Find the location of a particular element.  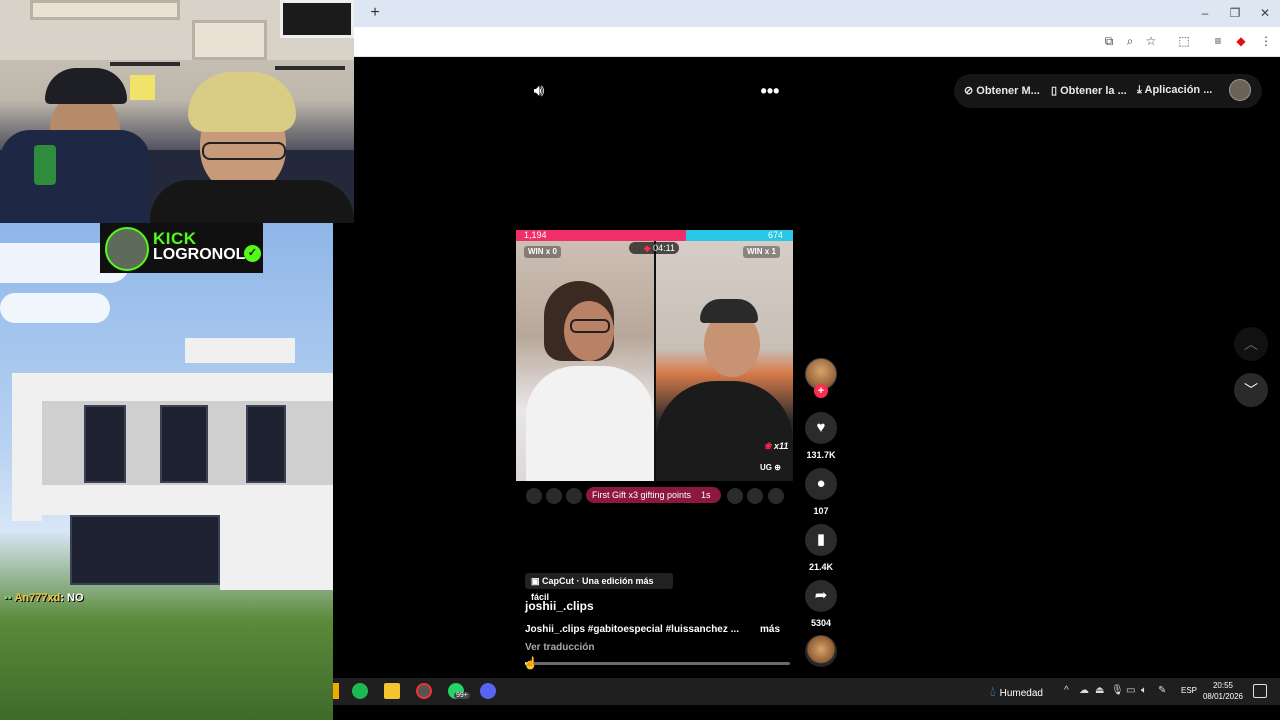

battle-divider is located at coordinates (655, 361).